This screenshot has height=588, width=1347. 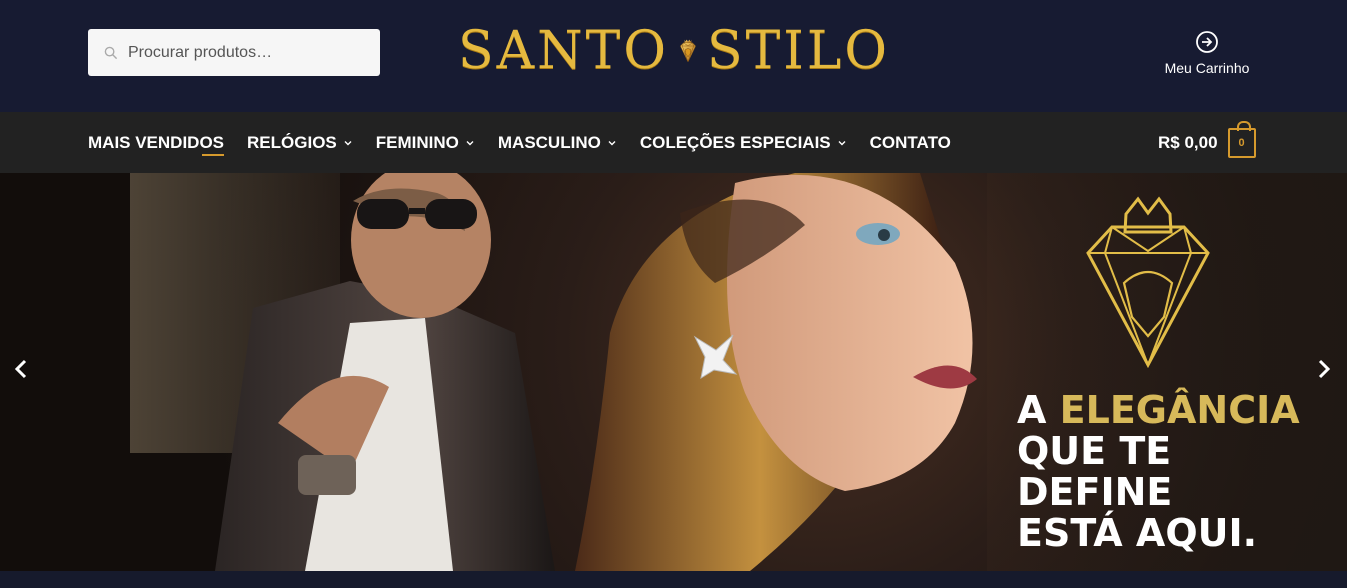 I want to click on nav-item-relogios: RELÓGIOS, so click(x=300, y=142).